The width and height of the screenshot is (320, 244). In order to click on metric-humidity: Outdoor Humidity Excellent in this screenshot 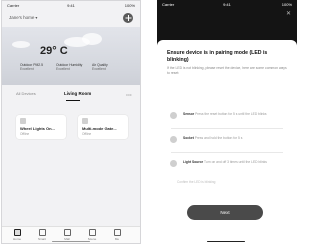, I will do `click(73, 67)`.